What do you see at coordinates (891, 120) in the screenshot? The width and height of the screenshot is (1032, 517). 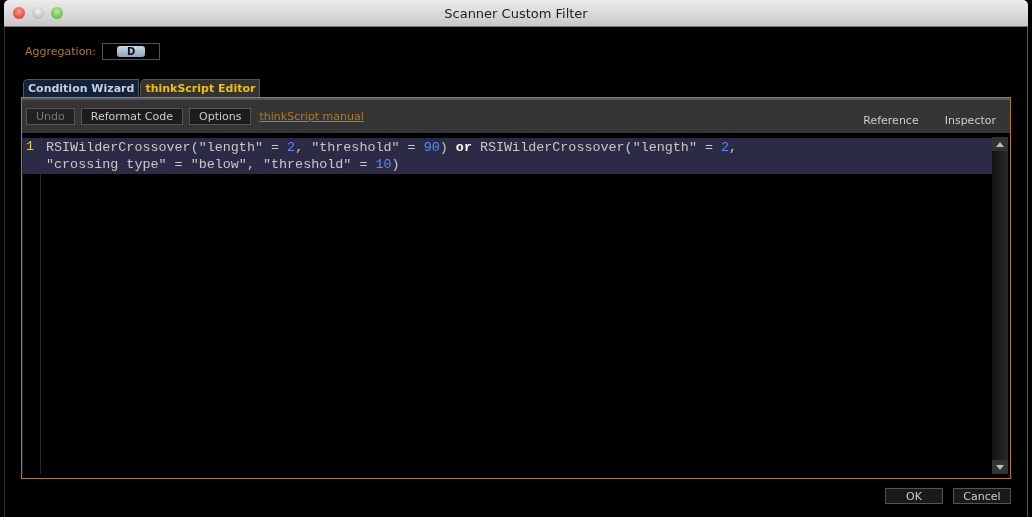 I see `panel-tab: Reference` at bounding box center [891, 120].